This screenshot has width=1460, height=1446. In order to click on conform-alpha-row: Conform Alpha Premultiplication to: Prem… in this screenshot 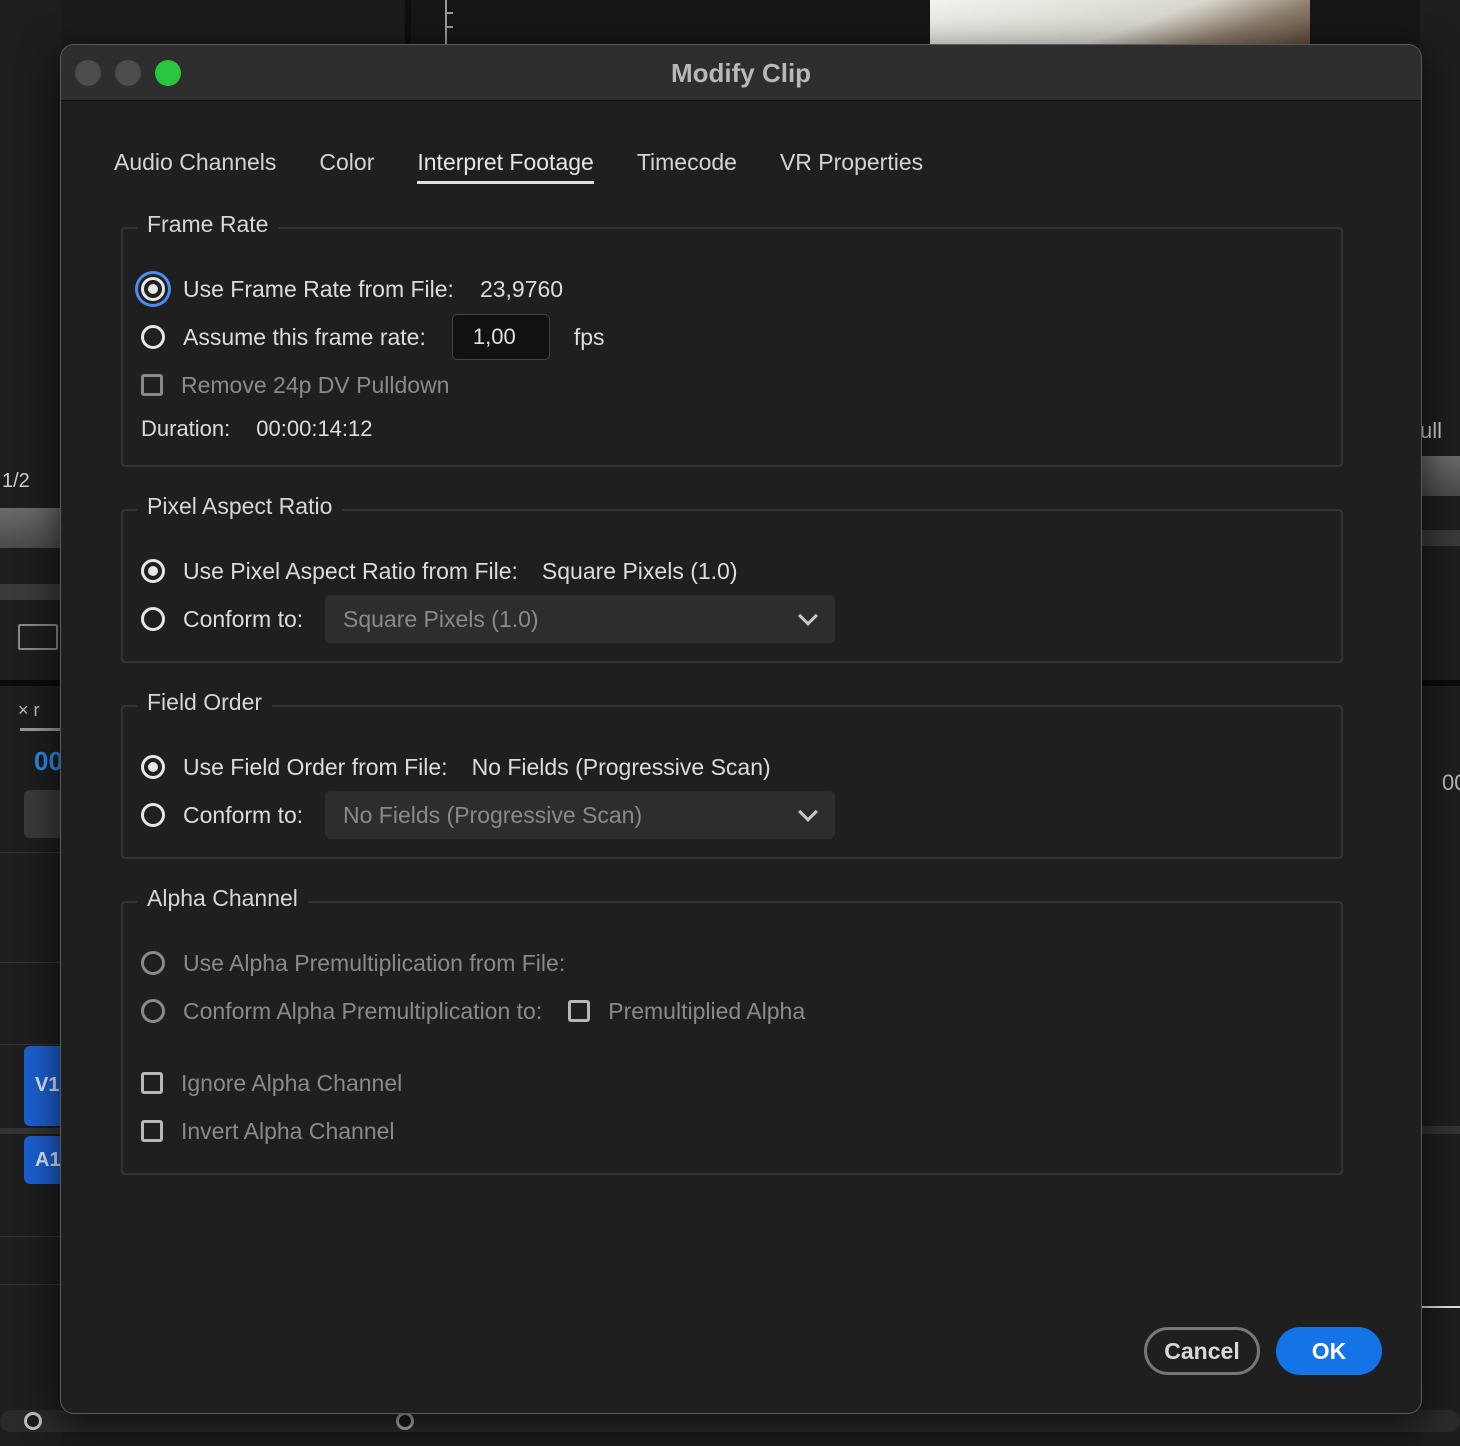, I will do `click(473, 1011)`.